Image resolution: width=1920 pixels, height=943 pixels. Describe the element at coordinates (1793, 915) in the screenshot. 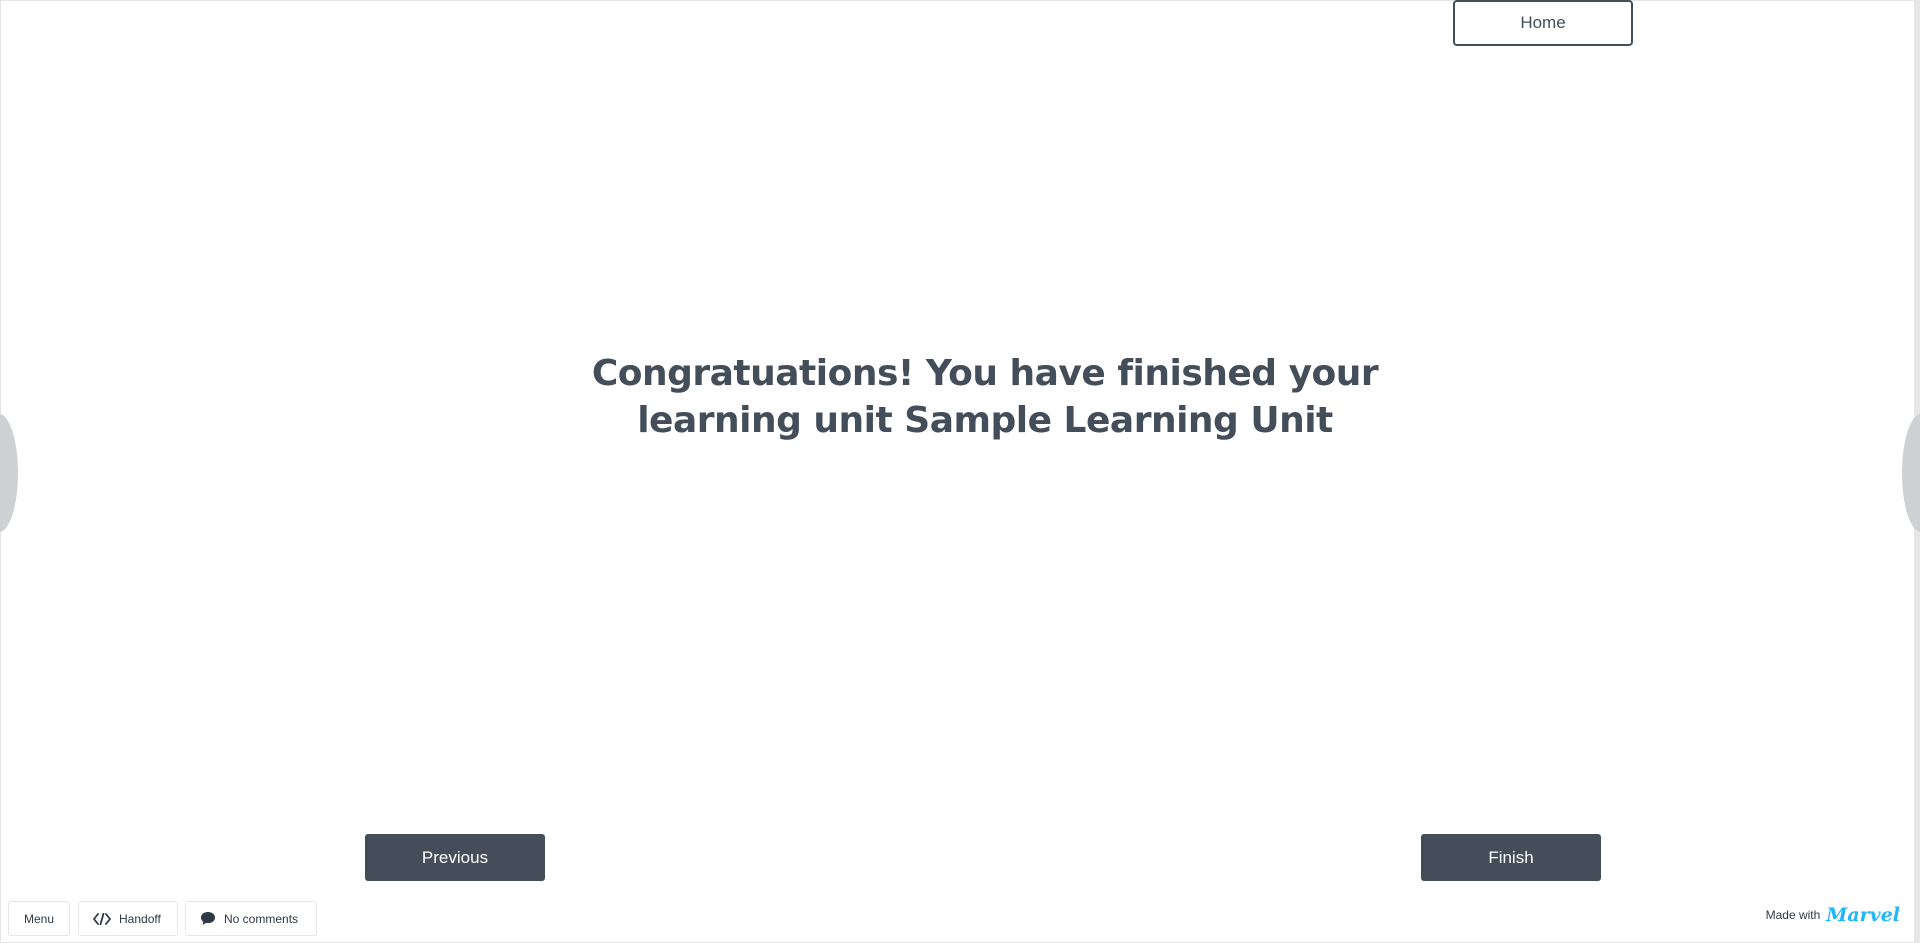

I see `made-with-label: Made with` at that location.